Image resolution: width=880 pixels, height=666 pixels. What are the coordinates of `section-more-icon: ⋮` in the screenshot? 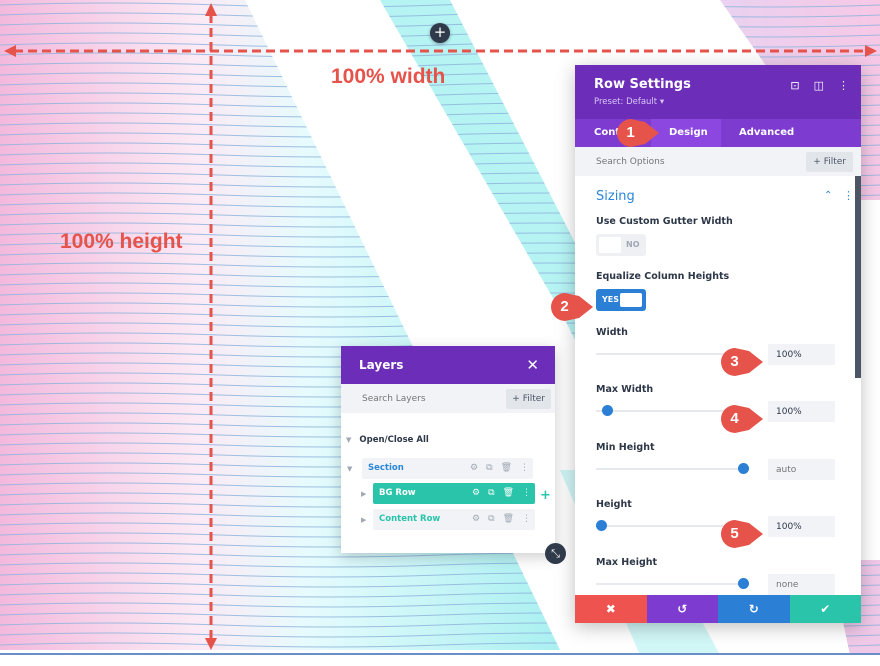 It's located at (848, 195).